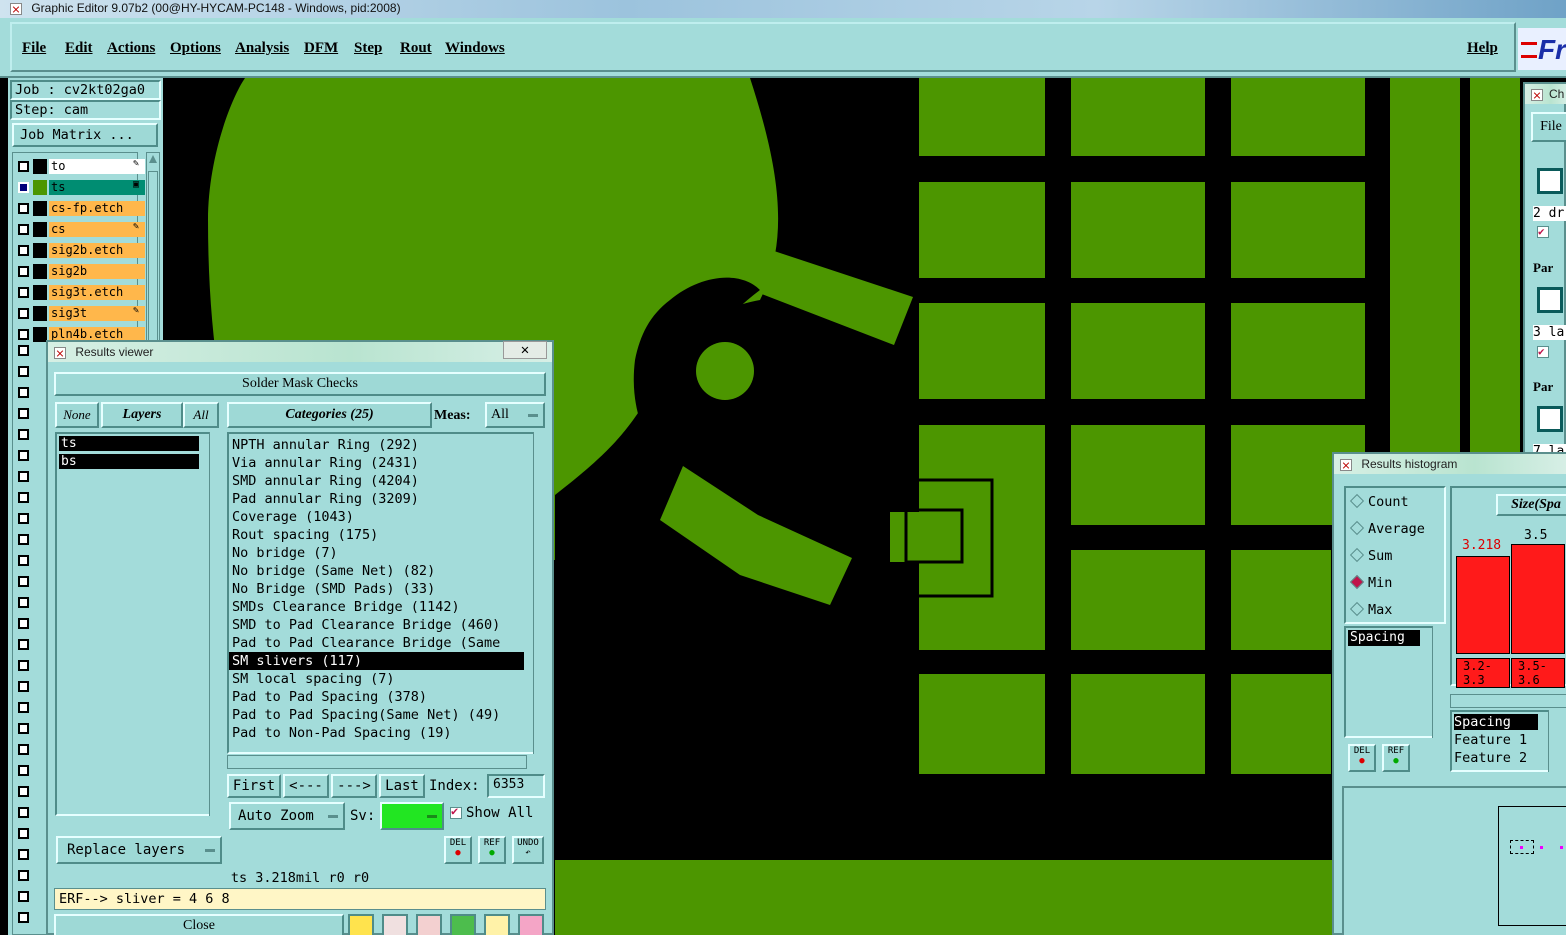  What do you see at coordinates (456, 811) in the screenshot?
I see `show-all-checkbox: ✔` at bounding box center [456, 811].